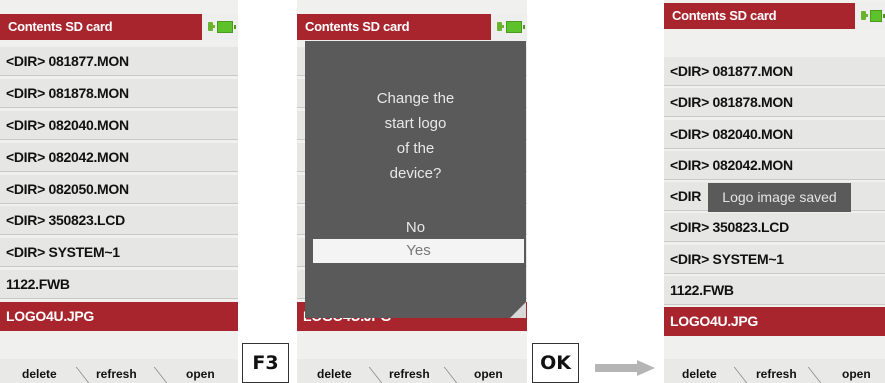 The height and width of the screenshot is (383, 885). I want to click on ok-key: OK, so click(555, 363).